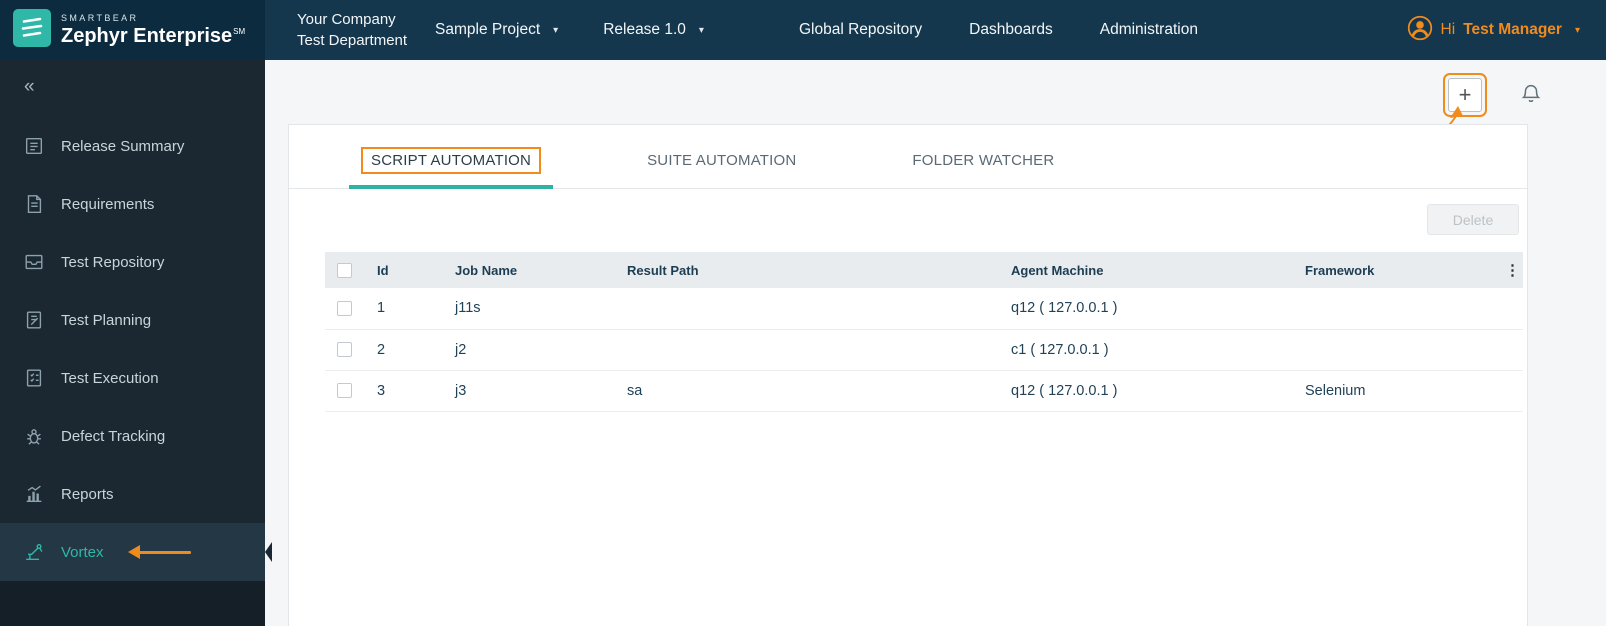 Image resolution: width=1606 pixels, height=626 pixels. I want to click on tab-script-automation: SCRIPT AUTOMATION, so click(451, 168).